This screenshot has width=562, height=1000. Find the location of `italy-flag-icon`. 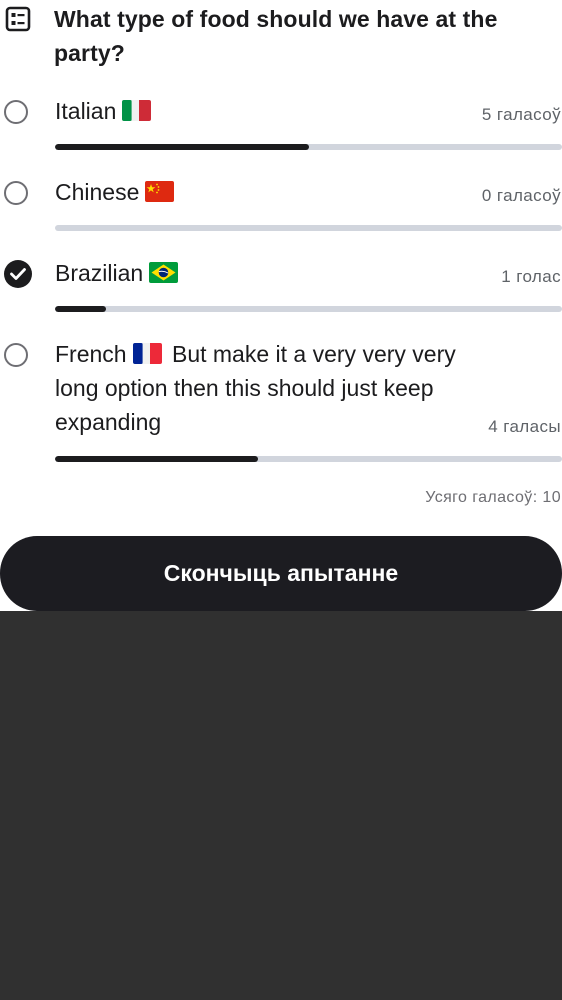

italy-flag-icon is located at coordinates (137, 110).